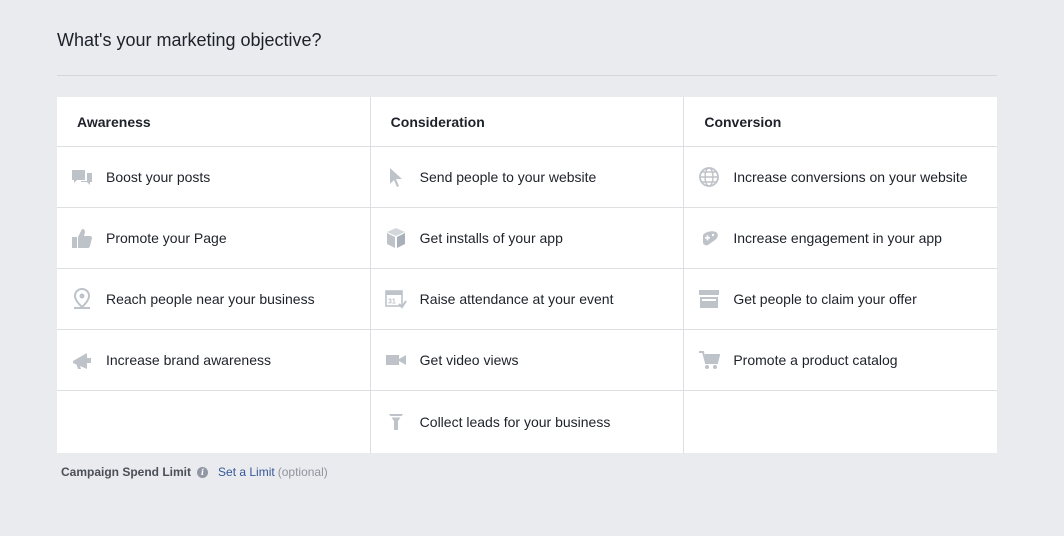  Describe the element at coordinates (709, 238) in the screenshot. I see `game-controller-icon` at that location.